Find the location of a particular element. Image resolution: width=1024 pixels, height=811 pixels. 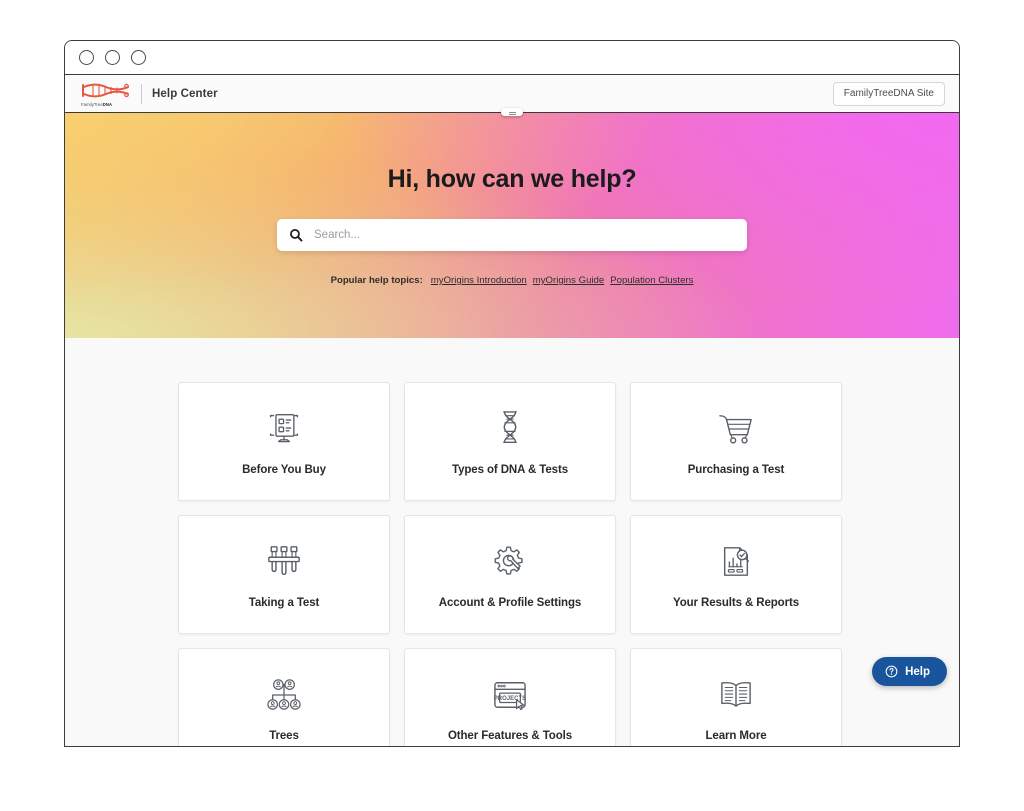

category-card-other-features-and-tools: PROJECTS Other Features & Tools is located at coordinates (510, 697).